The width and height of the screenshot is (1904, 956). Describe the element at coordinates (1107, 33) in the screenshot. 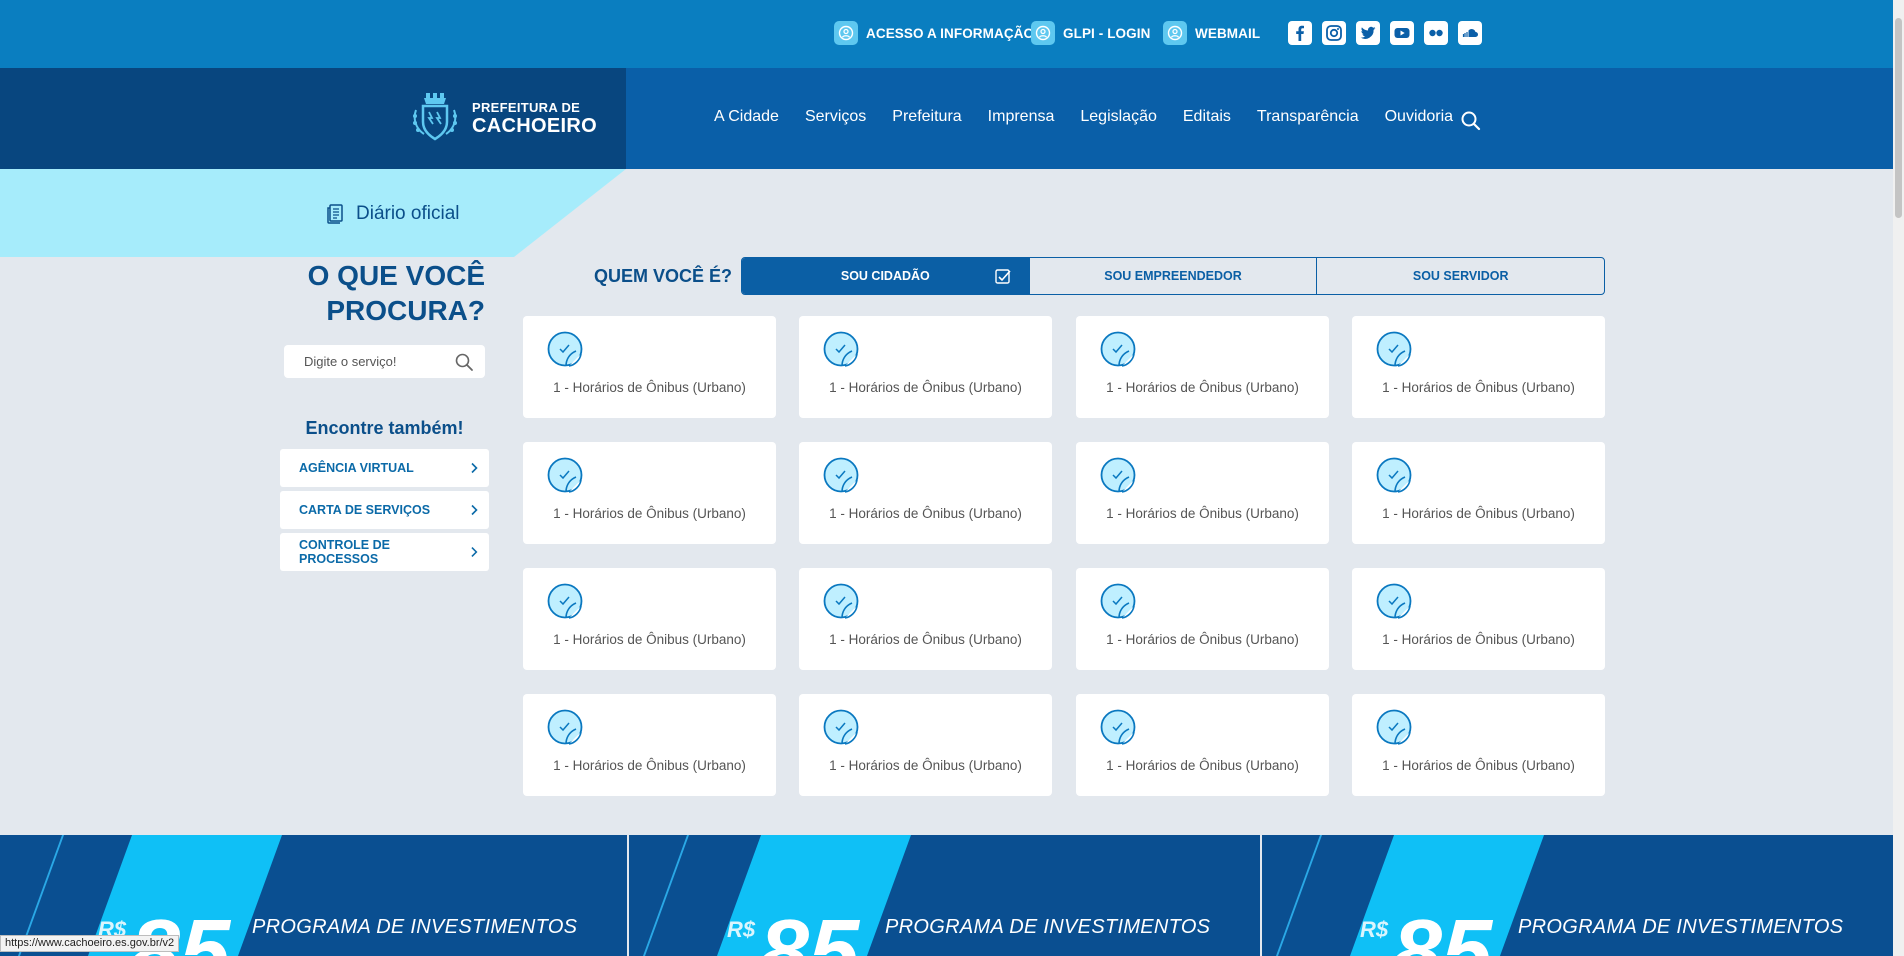

I see `glpi-login-label: GLPI - LOGIN` at that location.